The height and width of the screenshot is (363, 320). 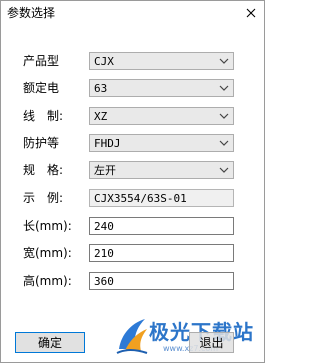 What do you see at coordinates (161, 226) in the screenshot?
I see `length-input: 240` at bounding box center [161, 226].